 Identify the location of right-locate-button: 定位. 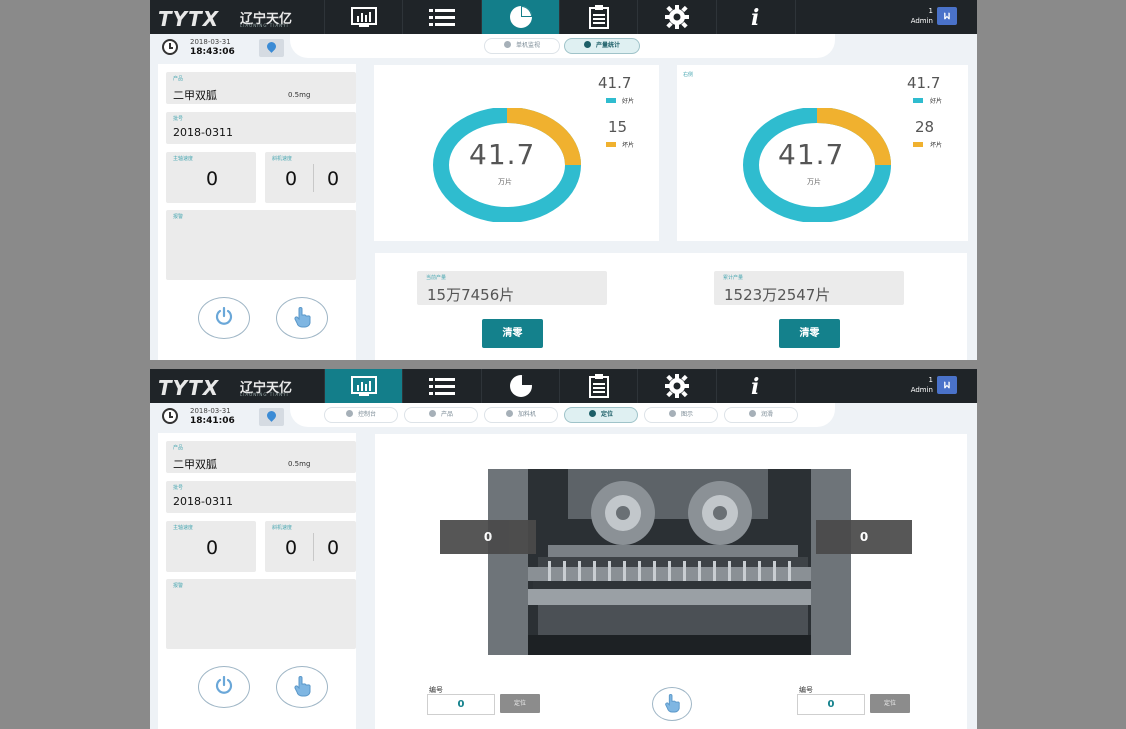
(890, 703).